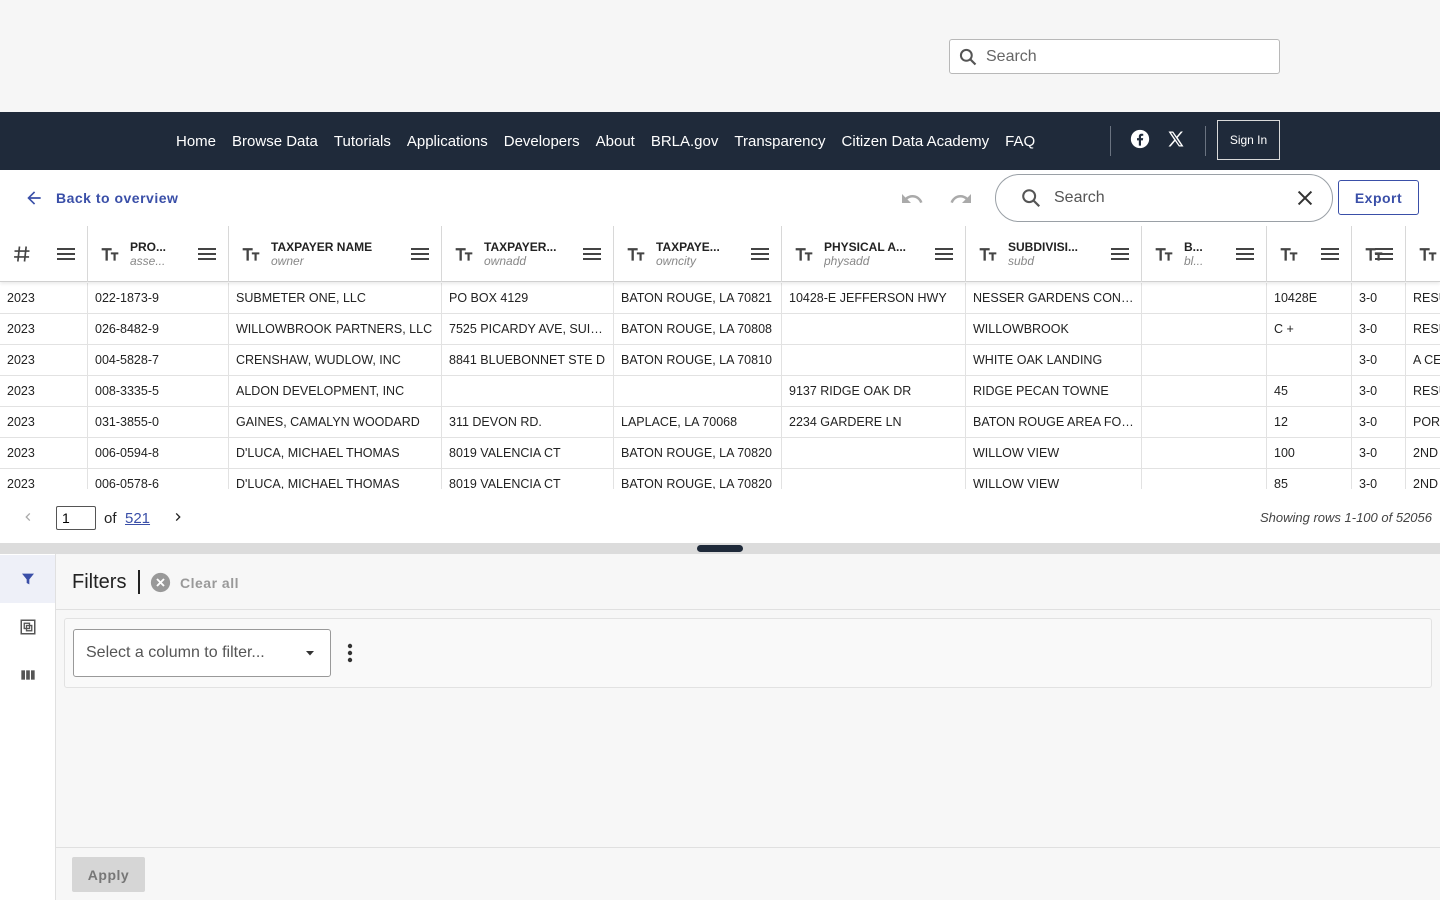 The image size is (1440, 900). What do you see at coordinates (528, 360) in the screenshot?
I see `table-cell: 8841 BLUEBONNET STE D` at bounding box center [528, 360].